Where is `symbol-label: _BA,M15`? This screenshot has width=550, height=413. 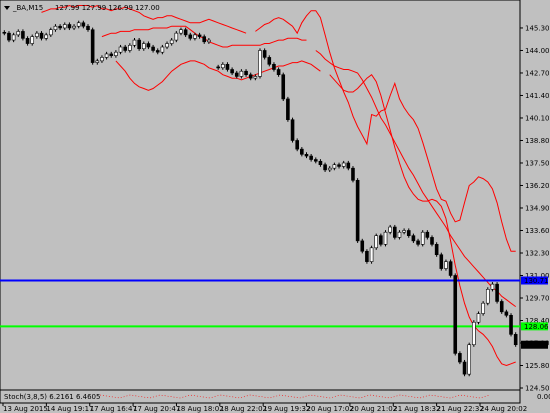
symbol-label: _BA,M15 is located at coordinates (27, 8).